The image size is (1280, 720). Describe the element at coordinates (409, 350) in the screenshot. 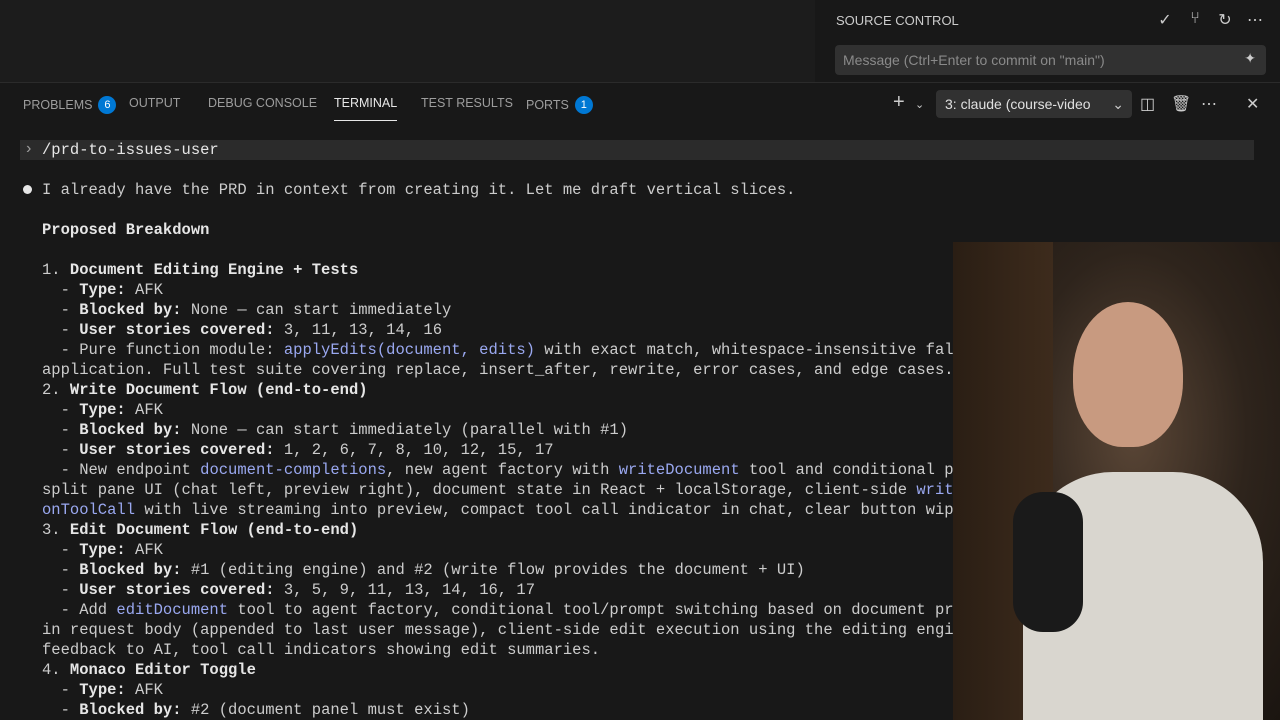

I see `code-text: applyEdits(document, edits)` at that location.